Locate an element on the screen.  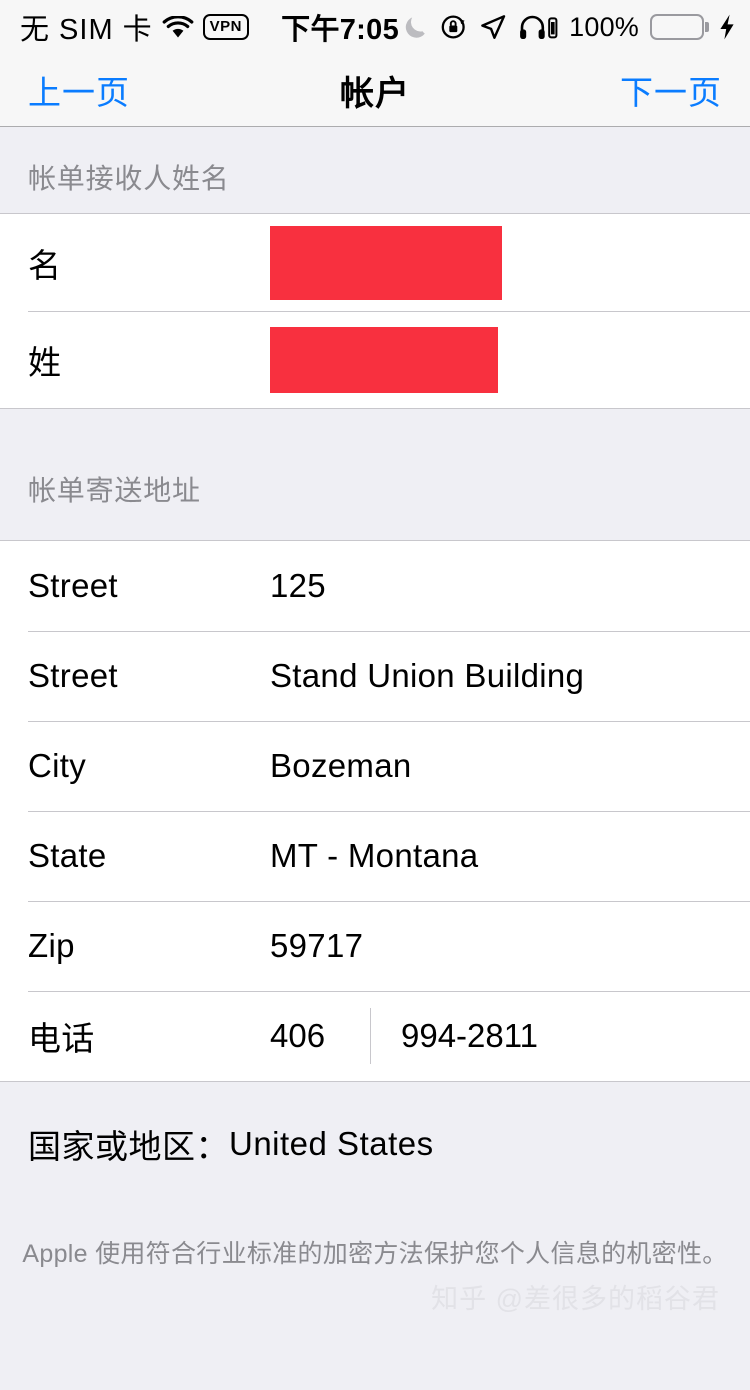
street2-value: Stand Union Building is located at coordinates (427, 676).